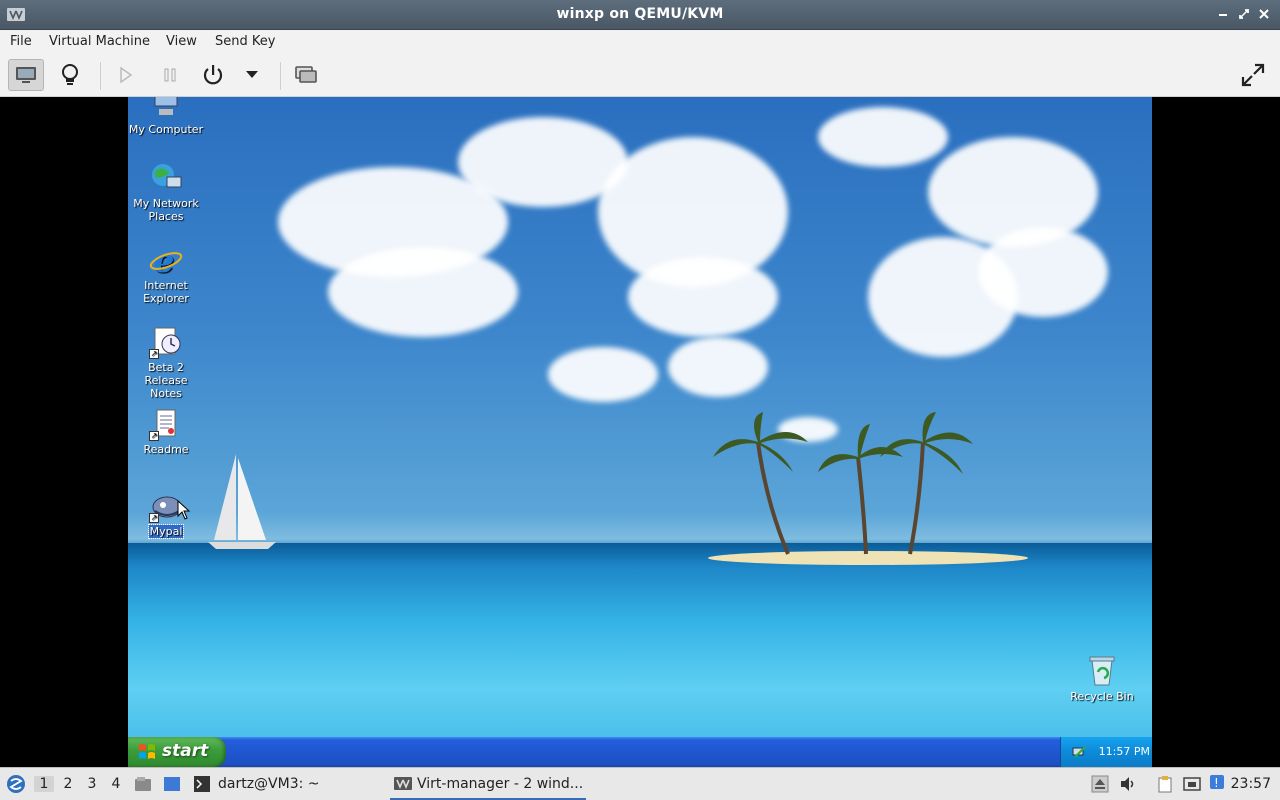 Image resolution: width=1280 pixels, height=800 pixels. I want to click on window-titlebar: winxp on QEMU/KVM, so click(640, 15).